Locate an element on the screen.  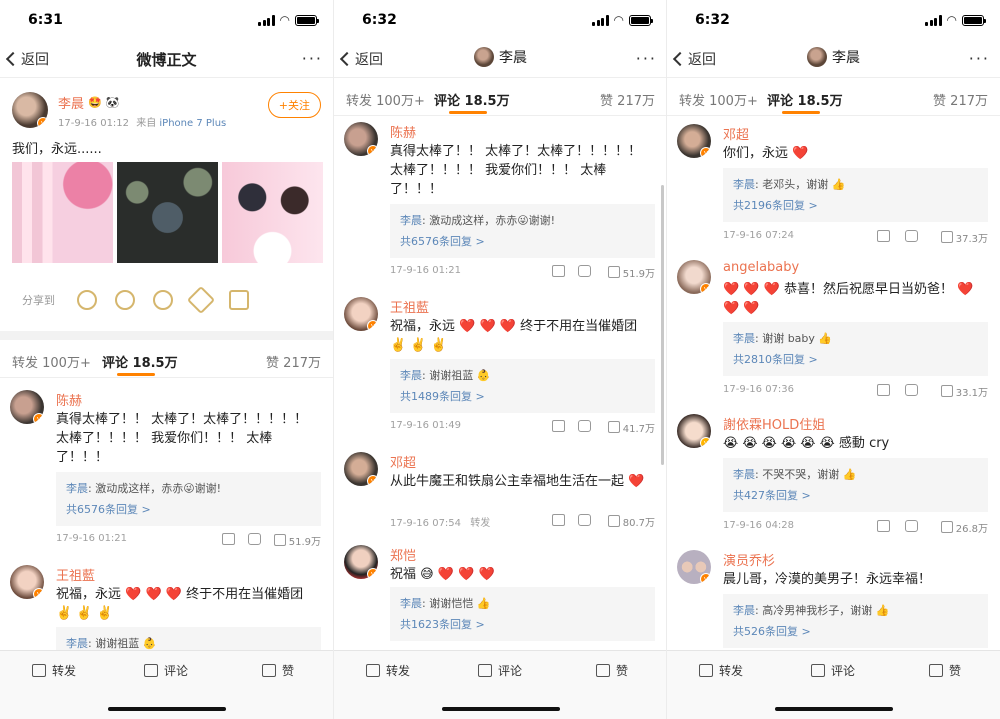
reply-count-link: 共2196条回复 > is located at coordinates (855, 205).